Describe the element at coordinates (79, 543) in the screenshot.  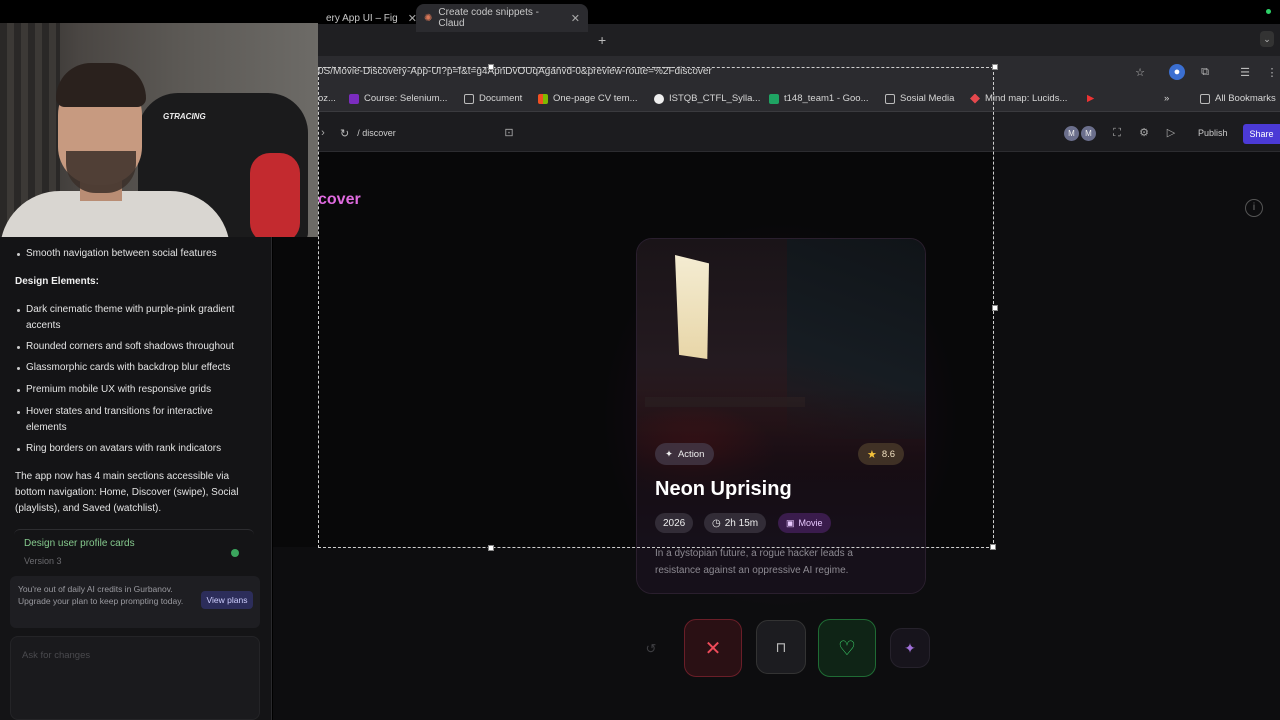
I see `version-title: Design user profile cards` at that location.